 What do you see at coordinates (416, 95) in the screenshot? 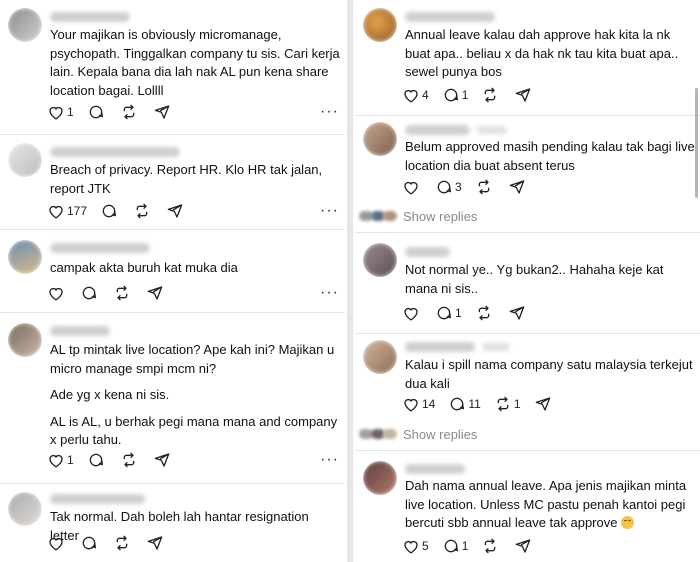
I see `like-button: 4` at bounding box center [416, 95].